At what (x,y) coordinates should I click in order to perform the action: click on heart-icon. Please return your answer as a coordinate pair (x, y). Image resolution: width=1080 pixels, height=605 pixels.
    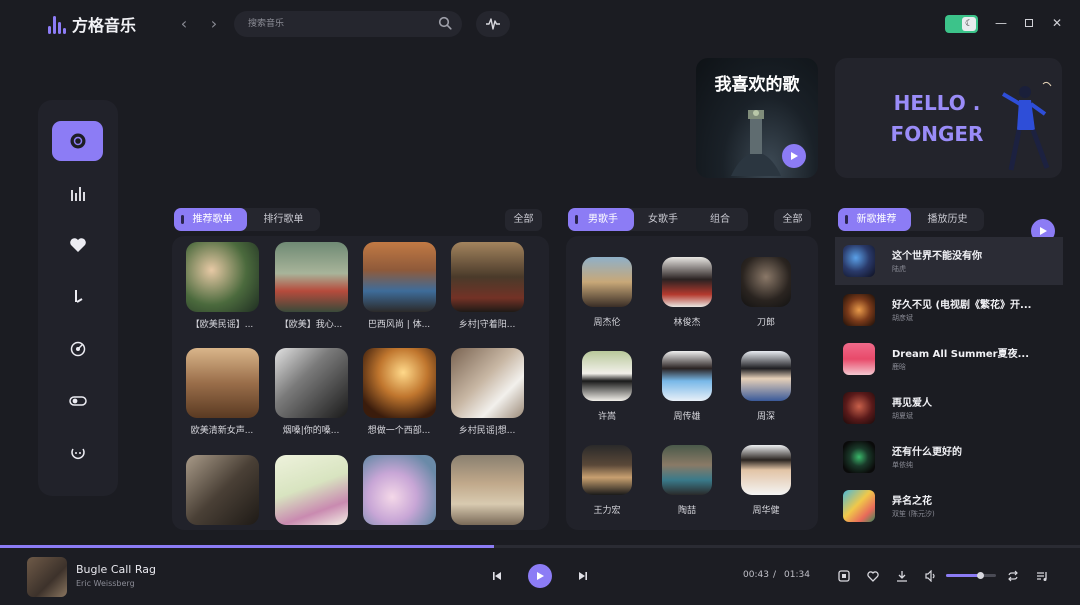
    Looking at the image, I should click on (77, 245).